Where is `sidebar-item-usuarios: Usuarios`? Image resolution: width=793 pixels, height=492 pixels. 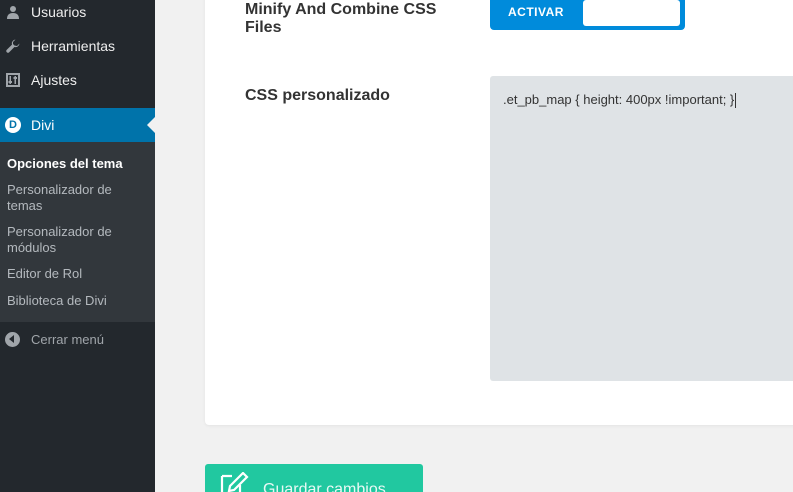
sidebar-item-usuarios: Usuarios is located at coordinates (77, 14).